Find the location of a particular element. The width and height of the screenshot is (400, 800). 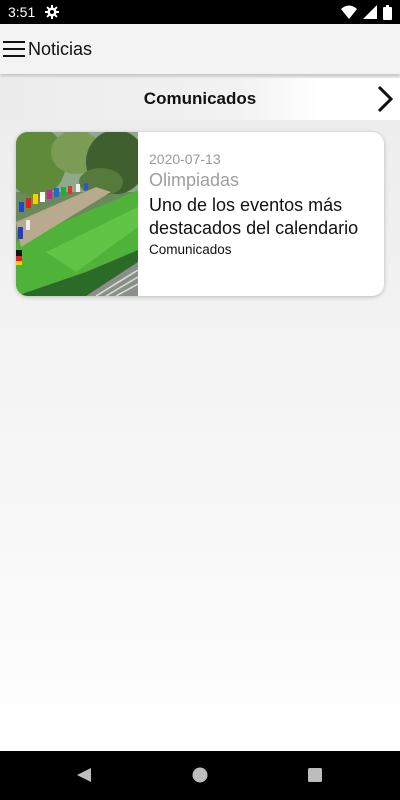

page-title: Noticias is located at coordinates (60, 48).